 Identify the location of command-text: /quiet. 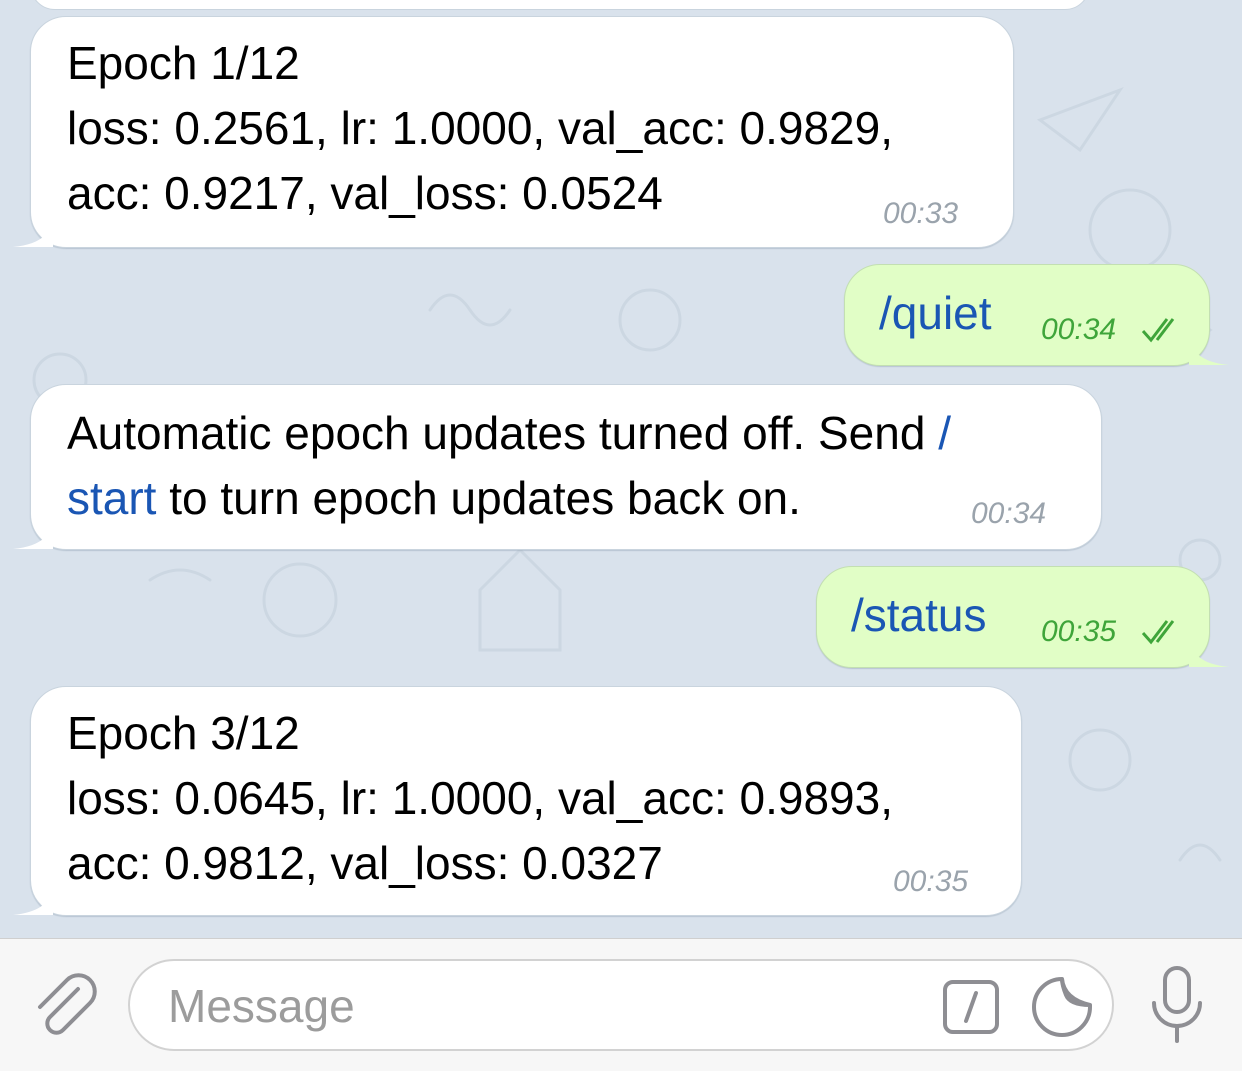
(935, 313).